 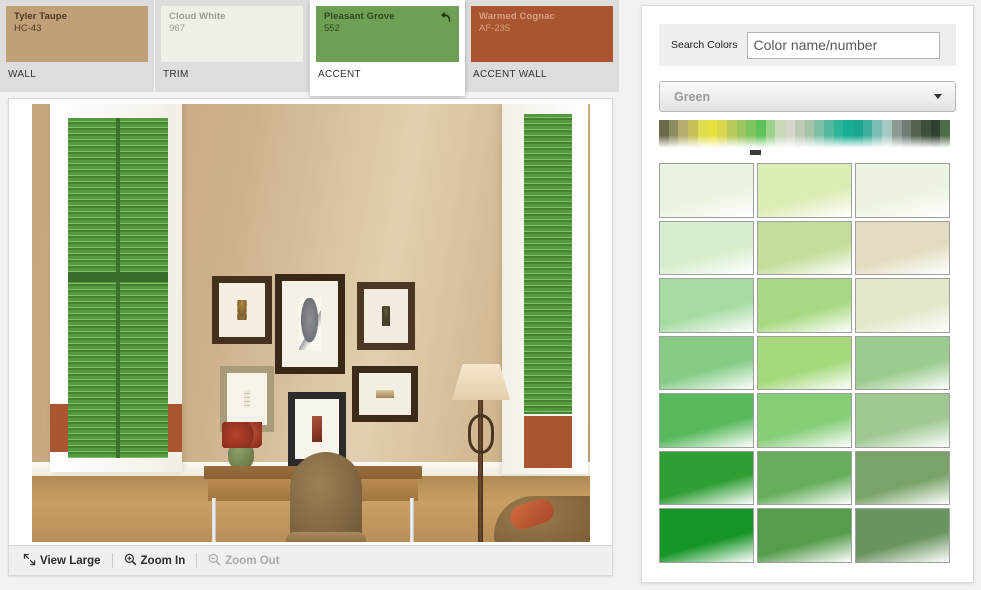 What do you see at coordinates (807, 96) in the screenshot?
I see `color-family-select: Green` at bounding box center [807, 96].